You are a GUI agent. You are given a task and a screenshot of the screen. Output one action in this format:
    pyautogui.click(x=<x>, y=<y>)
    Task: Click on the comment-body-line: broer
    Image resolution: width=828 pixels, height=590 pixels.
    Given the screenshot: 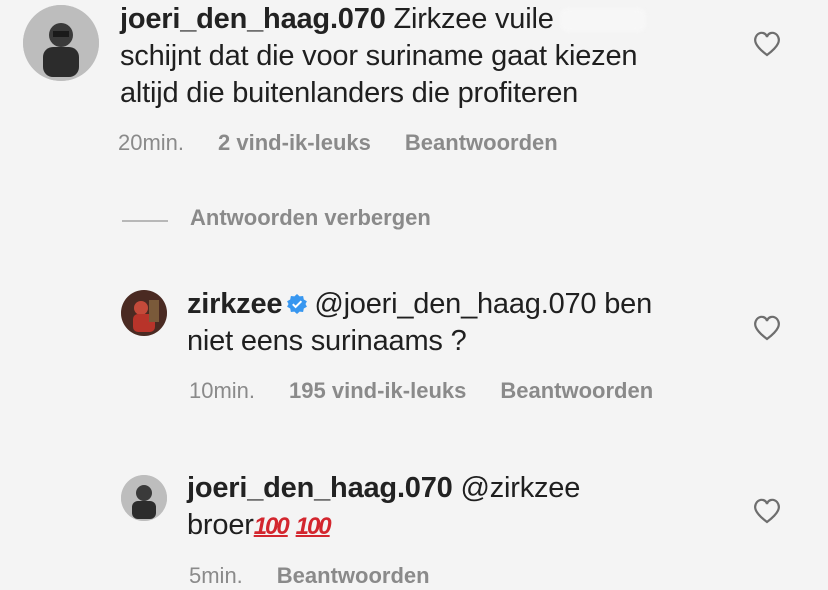 What is the action you would take?
    pyautogui.click(x=220, y=525)
    